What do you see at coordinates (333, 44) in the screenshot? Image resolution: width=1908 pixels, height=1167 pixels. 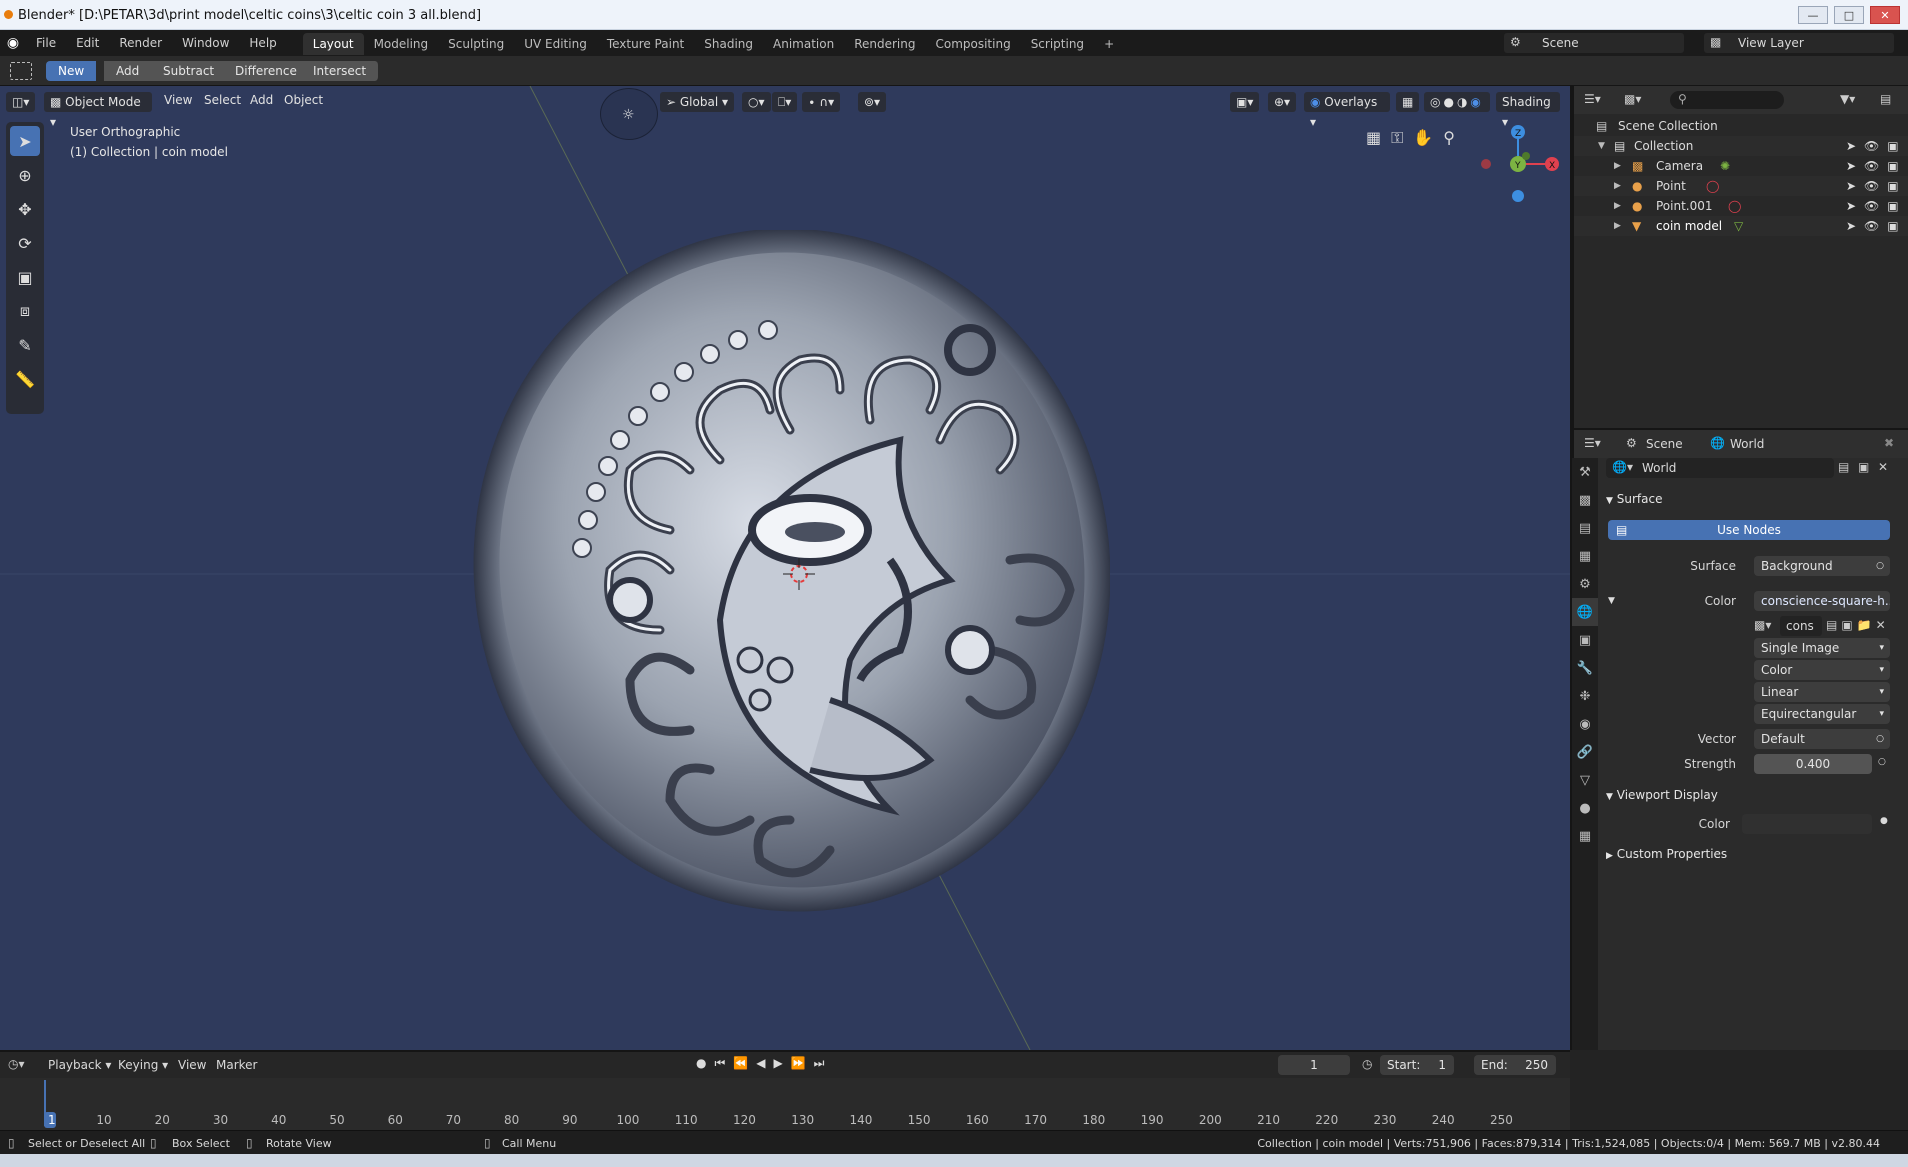 I see `tab-layout: Layout` at bounding box center [333, 44].